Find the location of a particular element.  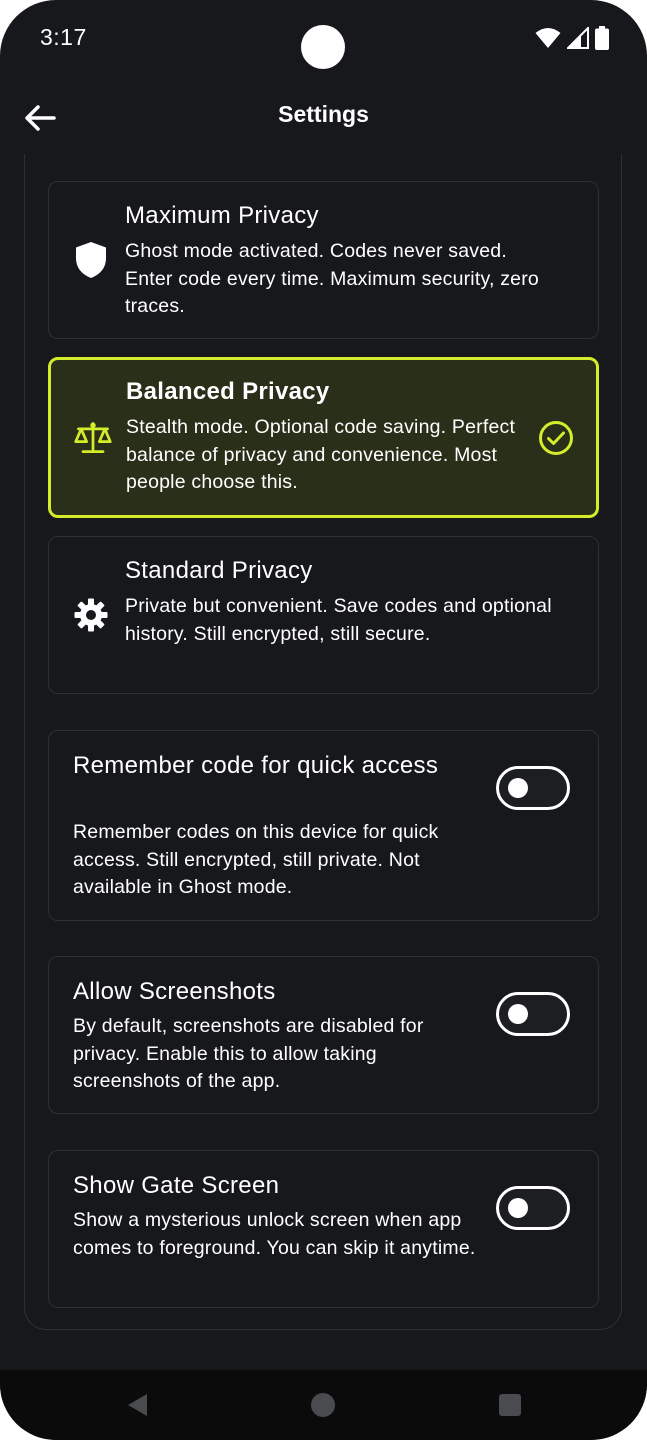

status-bar: 3:17 is located at coordinates (323, 38).